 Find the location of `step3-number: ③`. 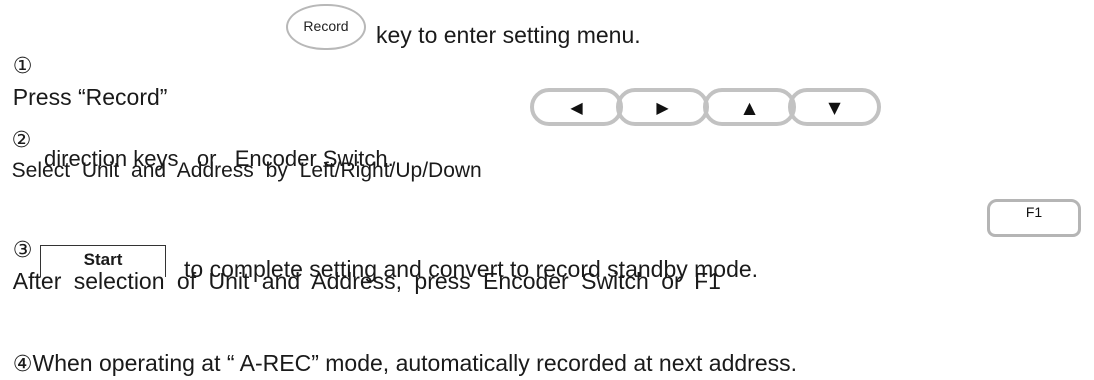

step3-number: ③ is located at coordinates (22, 250).